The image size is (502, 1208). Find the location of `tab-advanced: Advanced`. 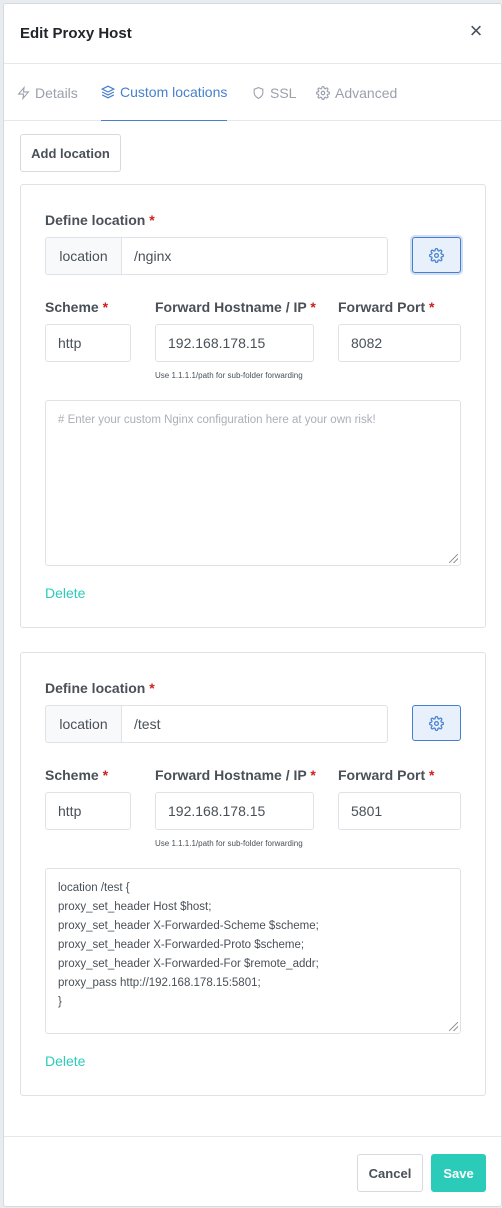

tab-advanced: Advanced is located at coordinates (356, 92).